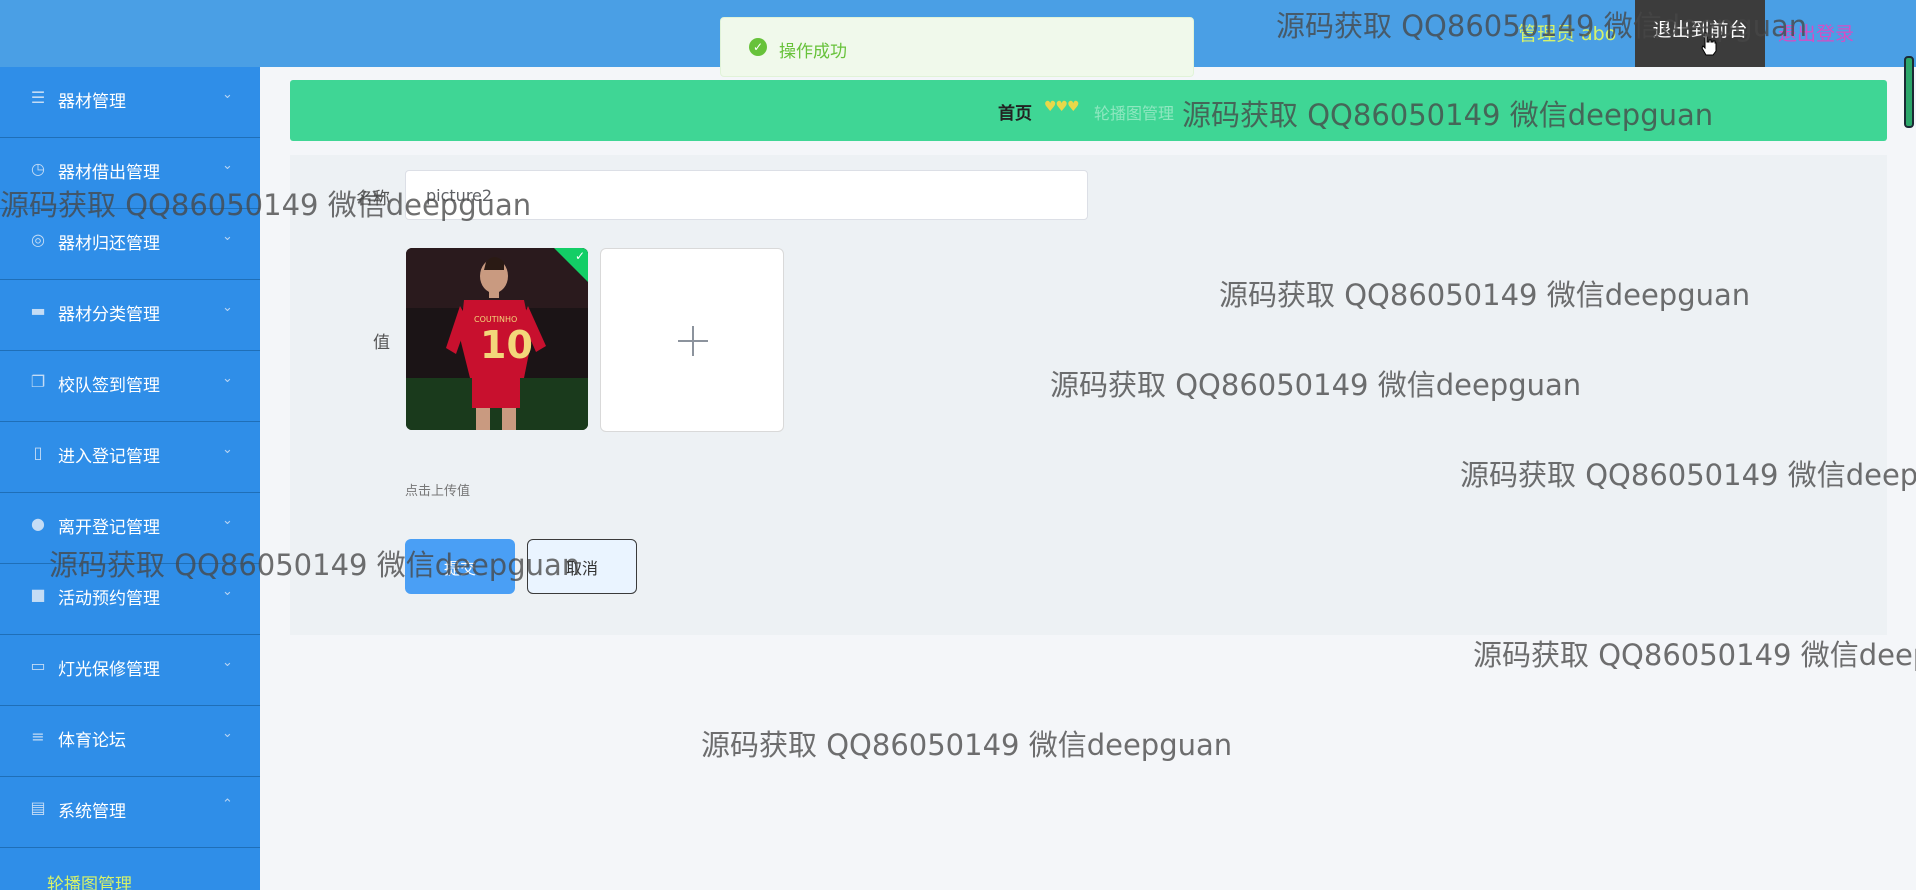 The height and width of the screenshot is (890, 1916). Describe the element at coordinates (957, 47) in the screenshot. I see `success-toast: ✓ 操作成功` at that location.